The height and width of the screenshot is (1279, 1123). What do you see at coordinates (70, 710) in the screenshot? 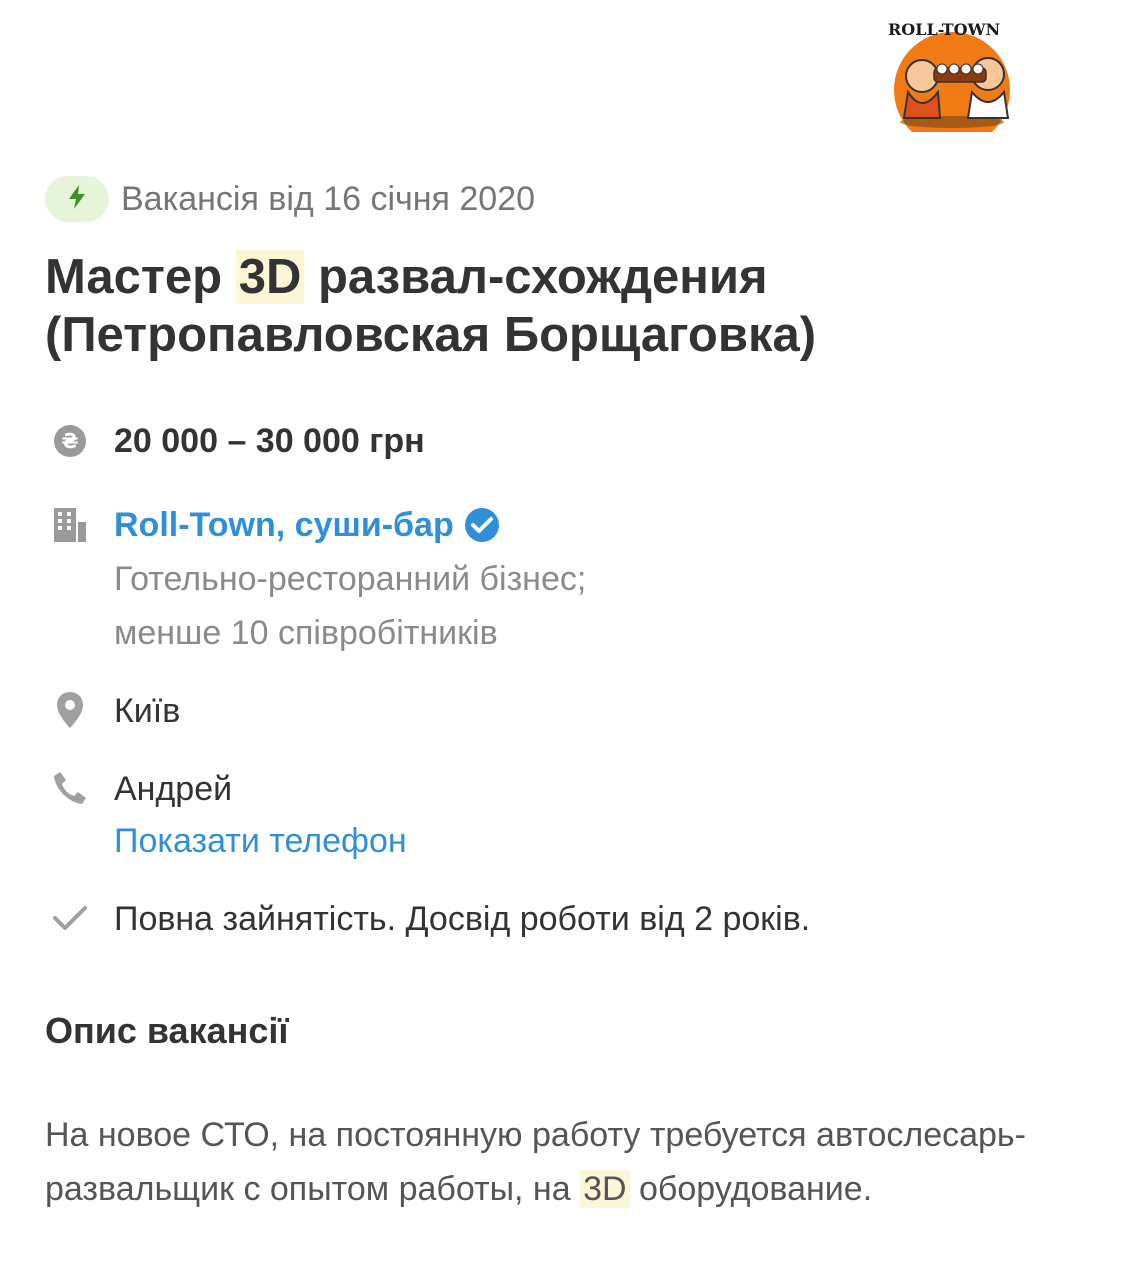
I see `location-pin-icon` at bounding box center [70, 710].